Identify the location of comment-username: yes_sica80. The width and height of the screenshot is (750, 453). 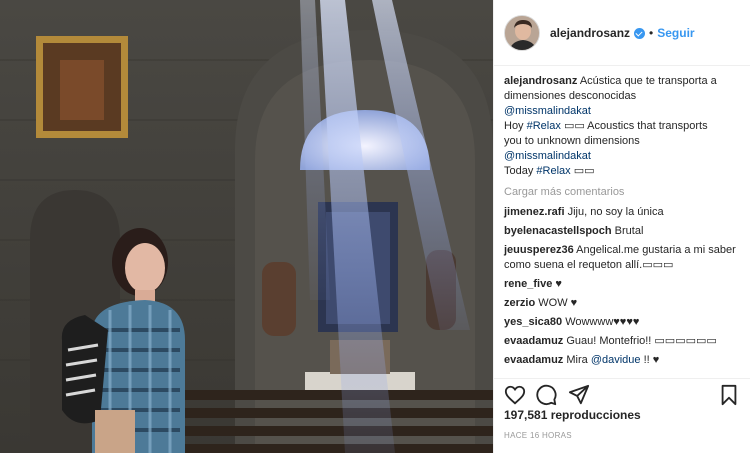
(533, 322).